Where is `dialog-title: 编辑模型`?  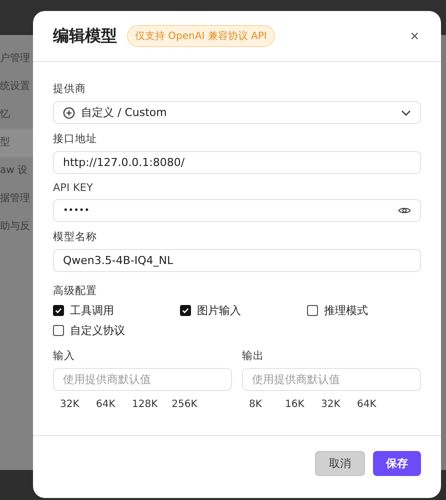
dialog-title: 编辑模型 is located at coordinates (85, 36).